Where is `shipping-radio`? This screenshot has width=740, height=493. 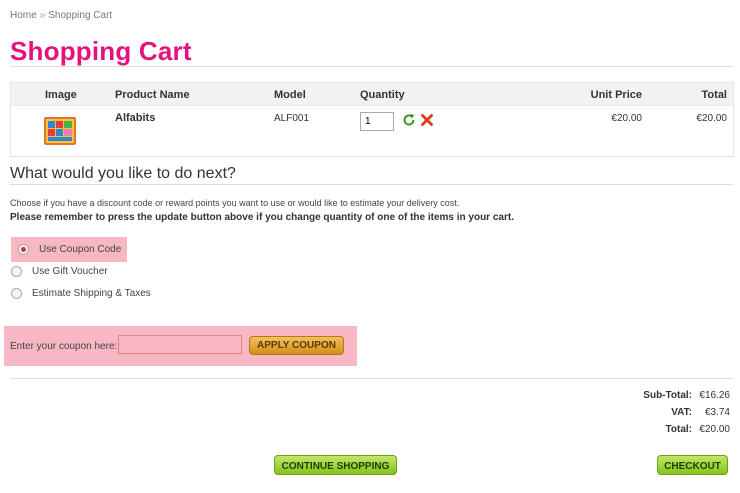
shipping-radio is located at coordinates (16, 293).